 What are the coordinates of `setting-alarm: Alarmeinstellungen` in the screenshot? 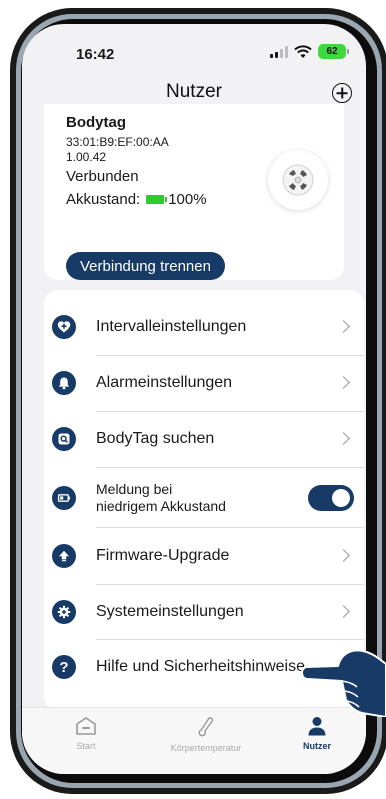 It's located at (204, 383).